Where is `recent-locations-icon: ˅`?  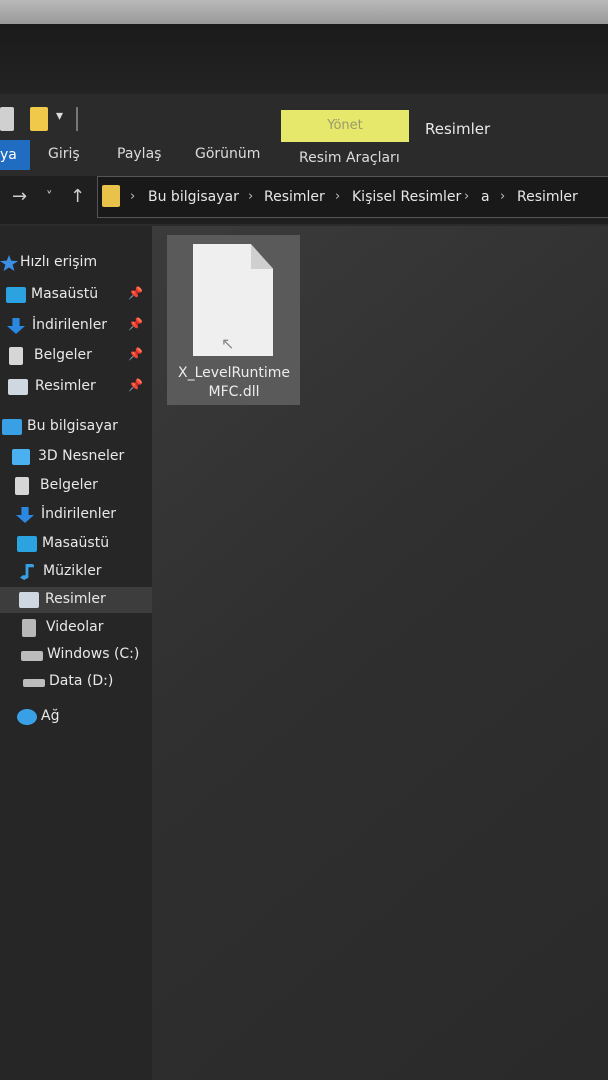 recent-locations-icon: ˅ is located at coordinates (49, 197).